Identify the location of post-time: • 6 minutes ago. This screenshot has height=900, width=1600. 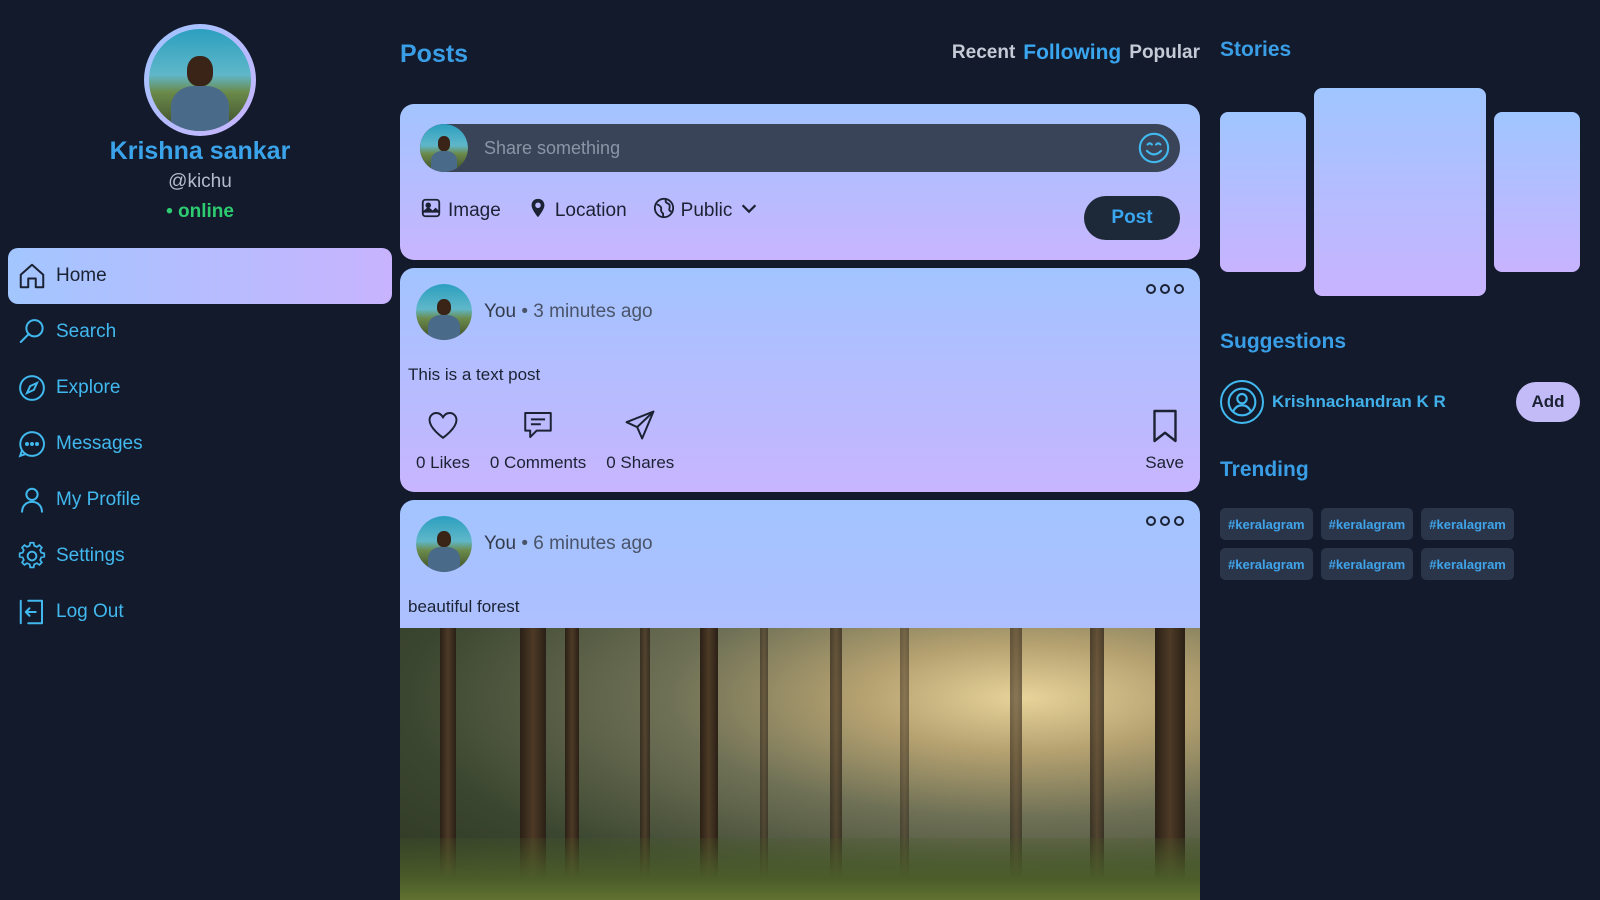
(587, 543).